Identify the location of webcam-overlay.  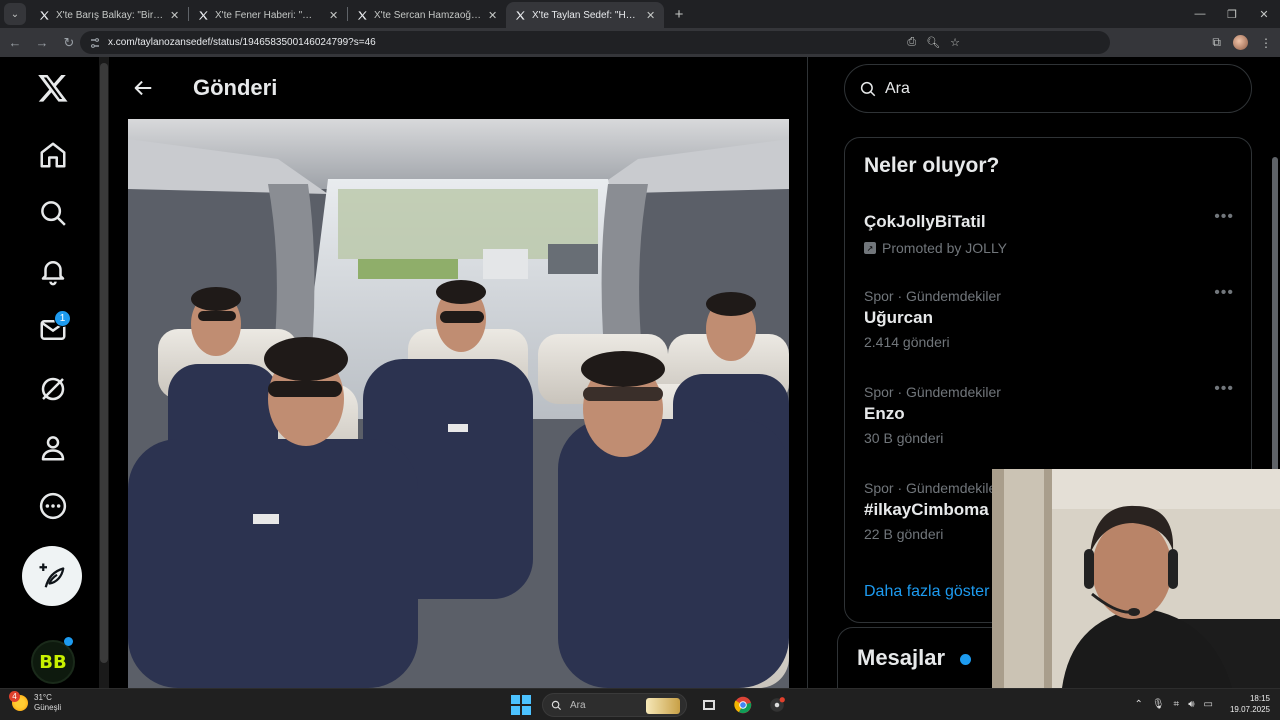
(1136, 578).